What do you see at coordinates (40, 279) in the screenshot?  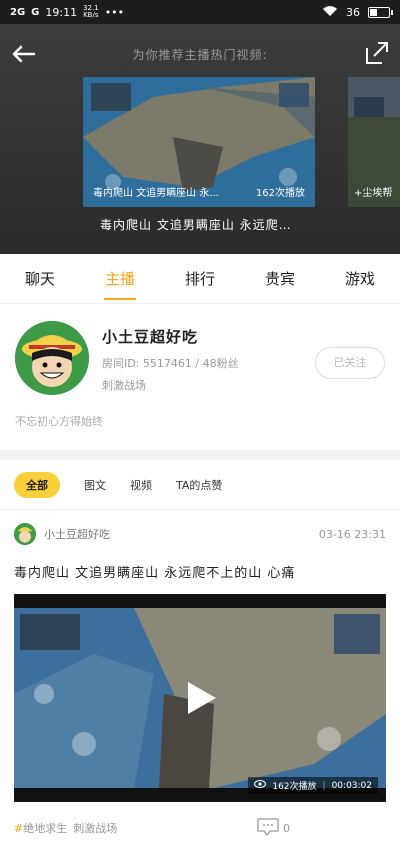 I see `tab-chat: 聊天` at bounding box center [40, 279].